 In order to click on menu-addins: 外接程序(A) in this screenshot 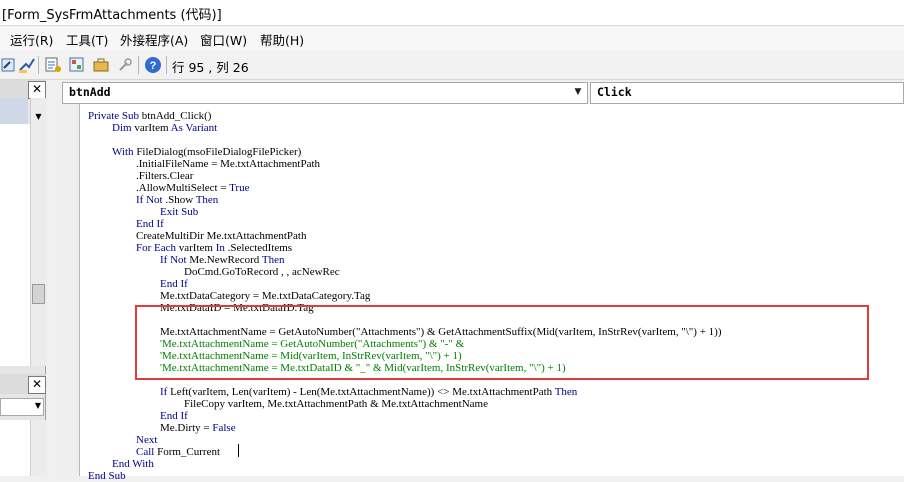, I will do `click(154, 39)`.